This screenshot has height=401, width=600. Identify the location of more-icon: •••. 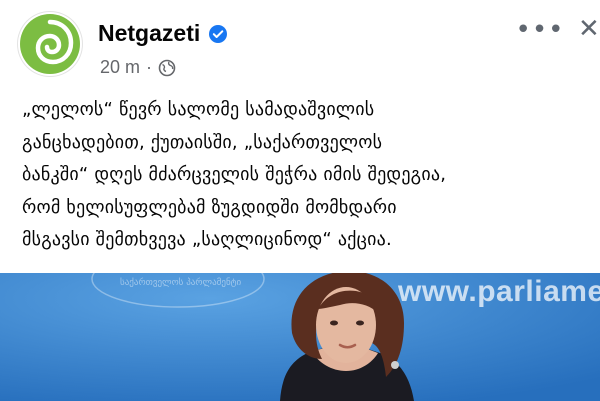
(540, 30).